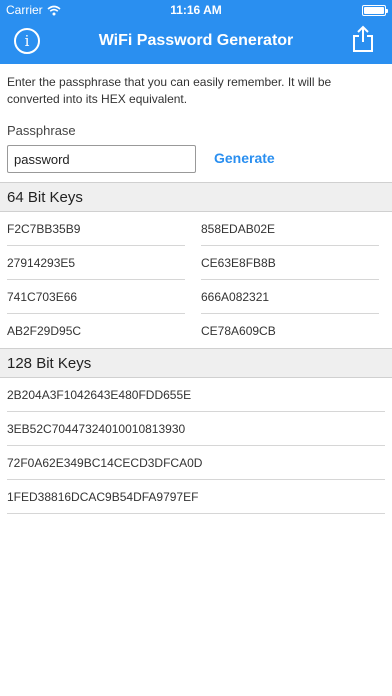 The image size is (392, 696). I want to click on key-value: 3EB52C70447324010010813930, so click(96, 429).